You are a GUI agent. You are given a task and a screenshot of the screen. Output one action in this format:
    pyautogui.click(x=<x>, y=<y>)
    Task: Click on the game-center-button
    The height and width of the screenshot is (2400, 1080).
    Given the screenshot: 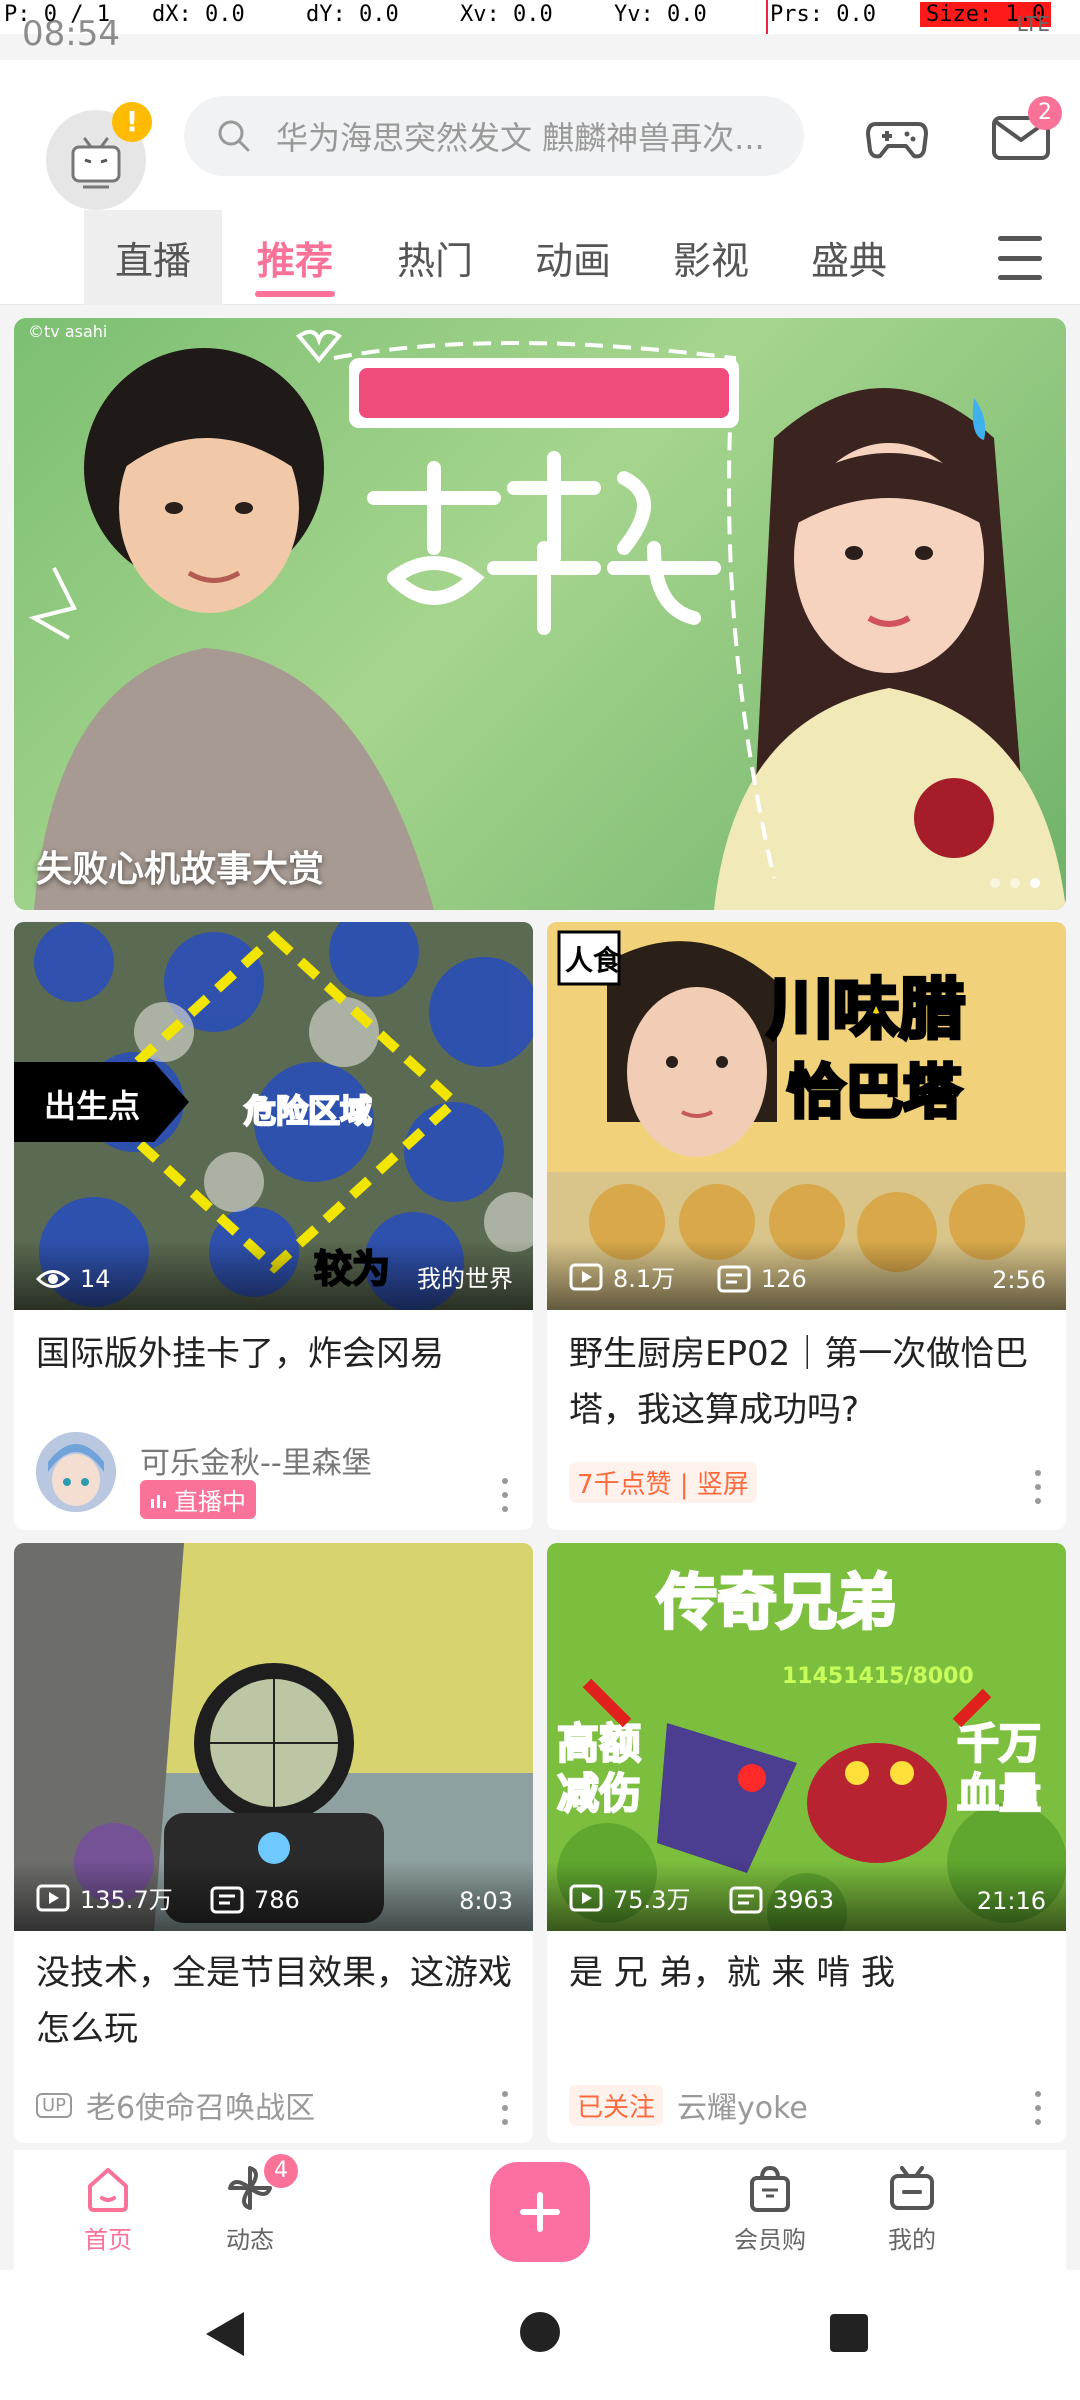 What is the action you would take?
    pyautogui.click(x=897, y=137)
    